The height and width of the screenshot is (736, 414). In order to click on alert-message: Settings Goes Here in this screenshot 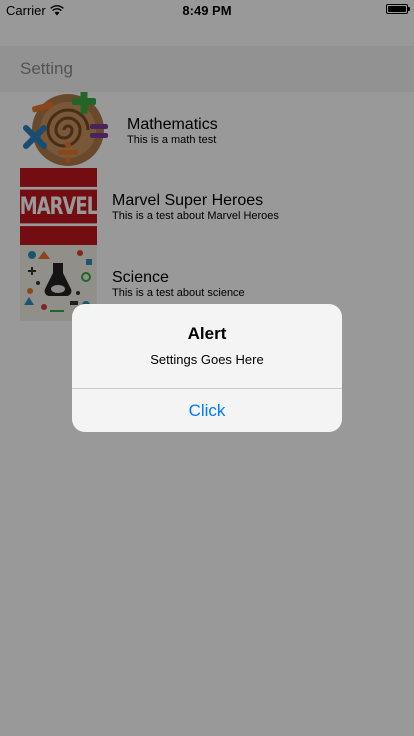, I will do `click(207, 359)`.